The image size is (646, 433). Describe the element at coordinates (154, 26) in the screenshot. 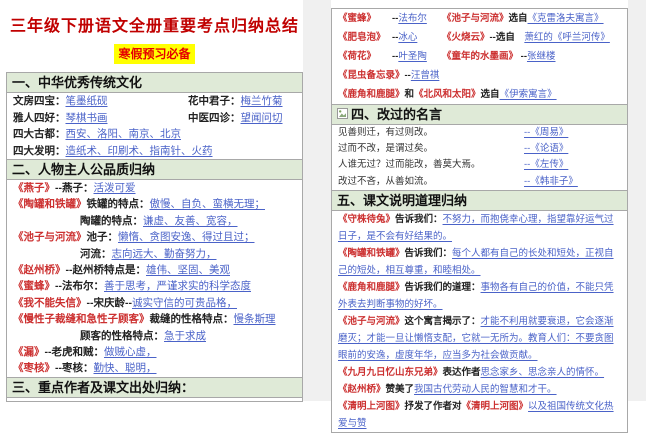

I see `page-title: 三年级下册语文全册重要考点归纳总结` at that location.